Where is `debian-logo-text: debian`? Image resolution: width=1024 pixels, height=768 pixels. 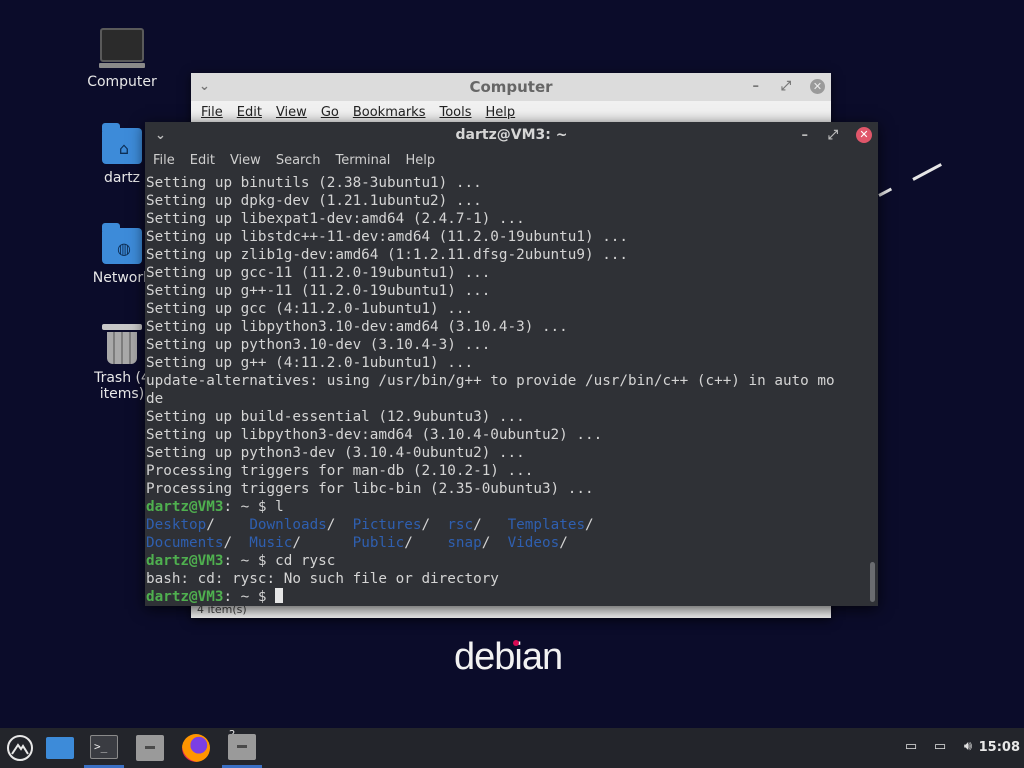
debian-logo-text: debian is located at coordinates (508, 657).